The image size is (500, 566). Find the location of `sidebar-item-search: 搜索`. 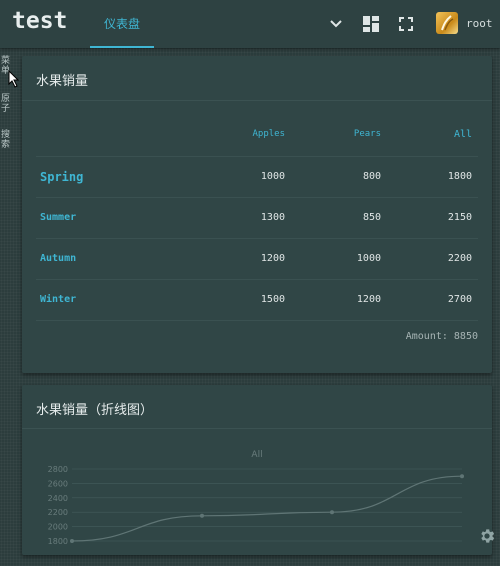

sidebar-item-search: 搜索 is located at coordinates (6, 140).